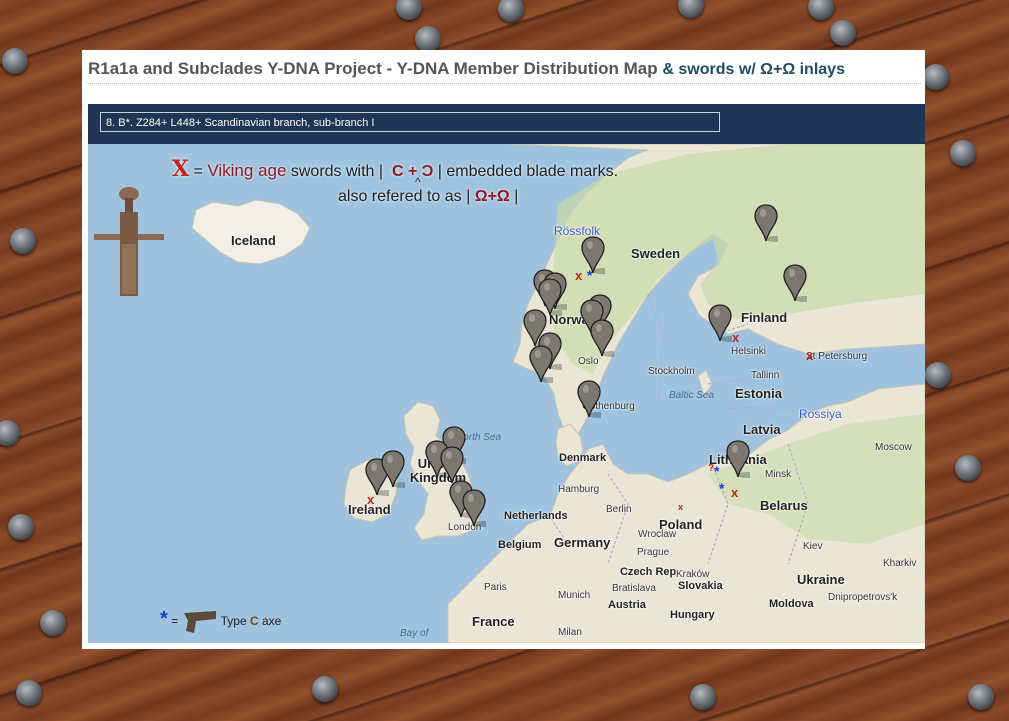 The width and height of the screenshot is (1009, 721). I want to click on city-label: St Petersburg, so click(837, 356).